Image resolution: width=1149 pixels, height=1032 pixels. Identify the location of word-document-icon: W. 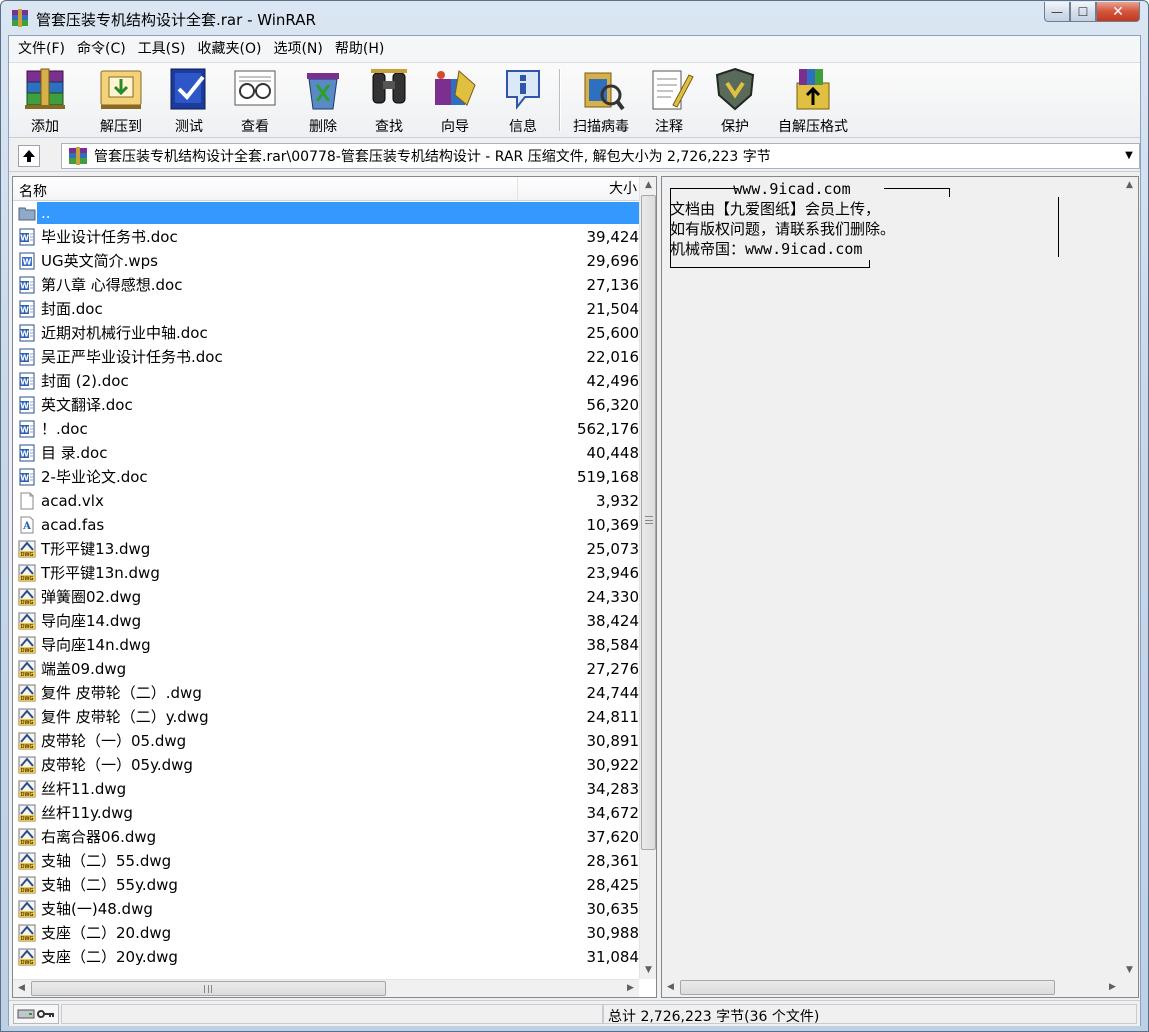
(27, 381).